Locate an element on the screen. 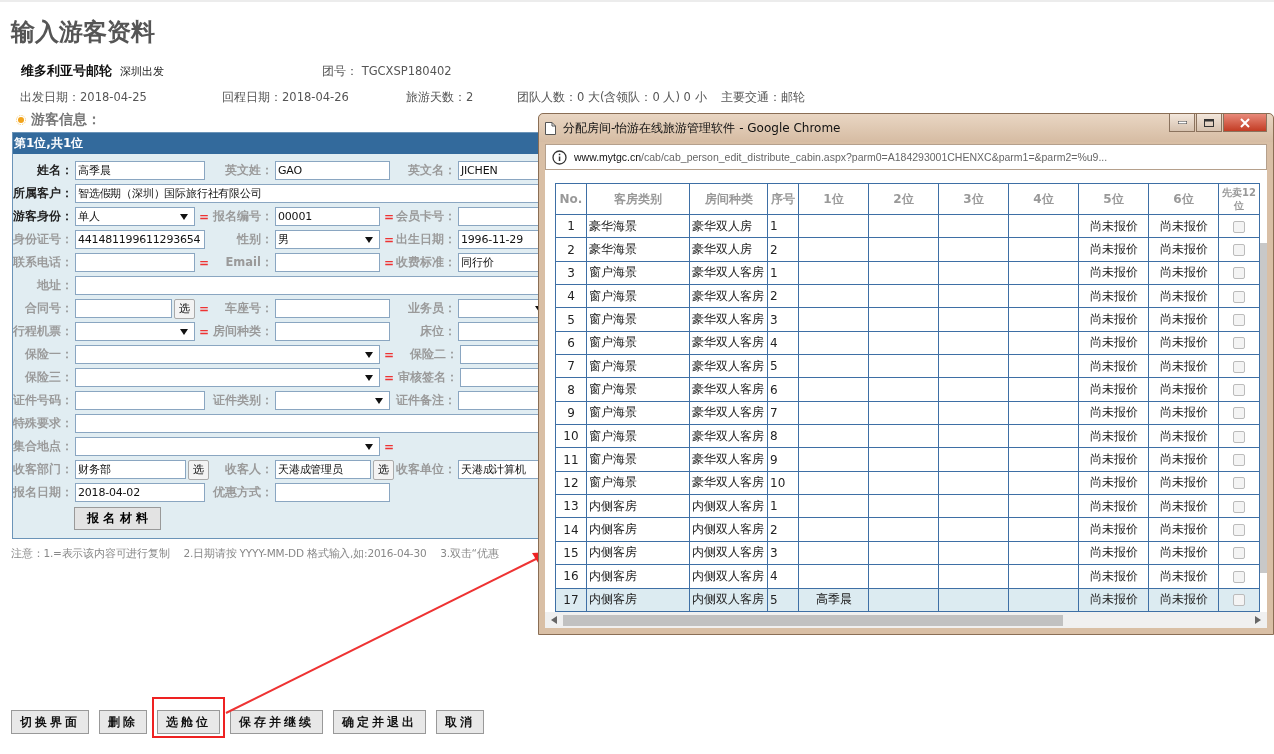 This screenshot has width=1274, height=754. table-row: 17 内侧客房 内侧双人客房 5 高季晨 尚未报价 尚未报价 is located at coordinates (907, 600).